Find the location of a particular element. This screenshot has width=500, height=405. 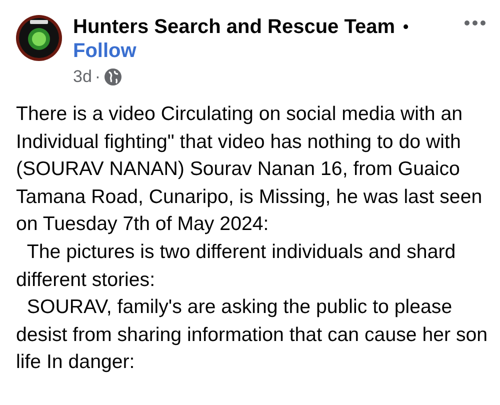

more-options-icon is located at coordinates (475, 23).